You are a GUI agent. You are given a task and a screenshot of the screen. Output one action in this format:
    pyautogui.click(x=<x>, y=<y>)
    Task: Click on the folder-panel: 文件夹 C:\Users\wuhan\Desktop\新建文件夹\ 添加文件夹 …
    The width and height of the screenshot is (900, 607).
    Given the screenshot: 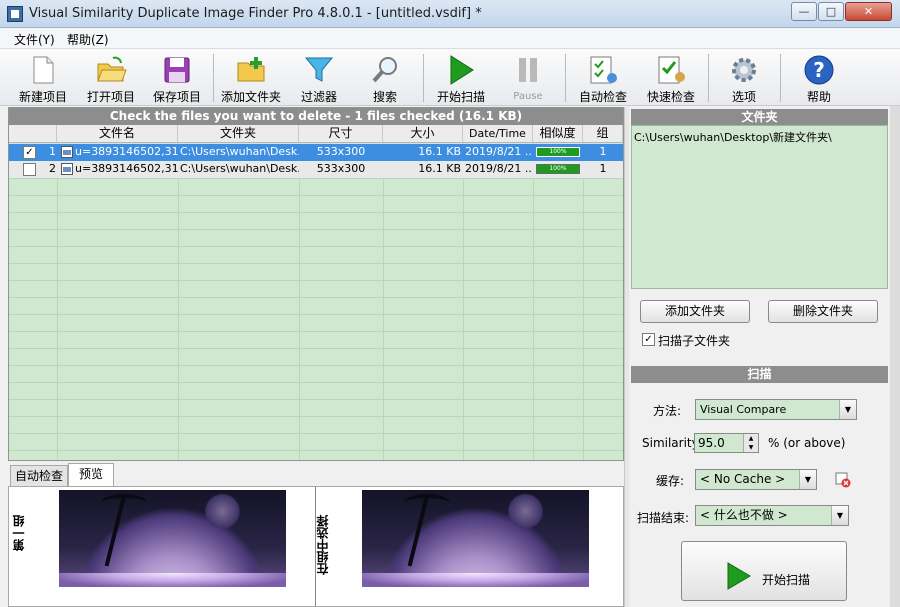 What is the action you would take?
    pyautogui.click(x=759, y=234)
    